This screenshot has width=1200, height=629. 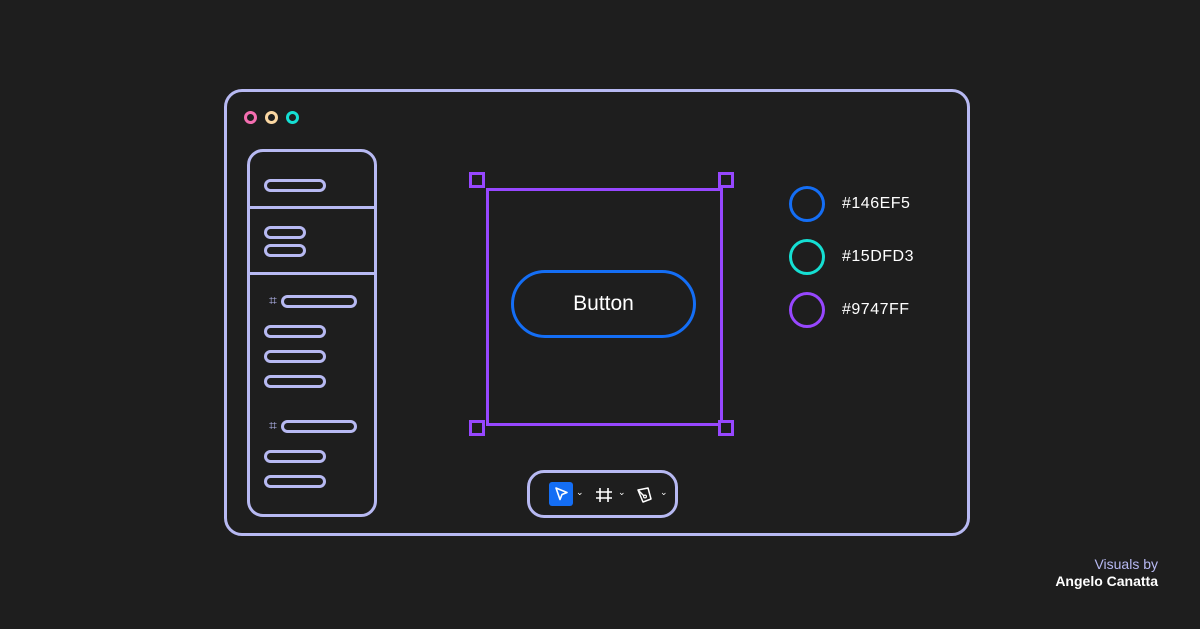 I want to click on color-hex-label: #9747FF, so click(x=876, y=309).